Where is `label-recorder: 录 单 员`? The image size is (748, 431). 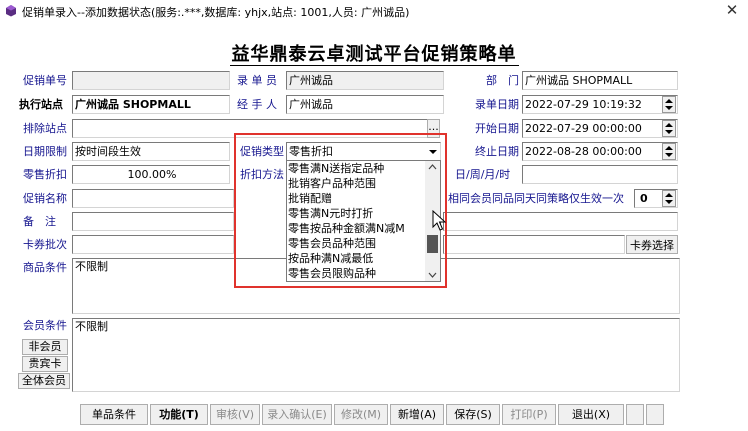 label-recorder: 录 单 员 is located at coordinates (257, 80).